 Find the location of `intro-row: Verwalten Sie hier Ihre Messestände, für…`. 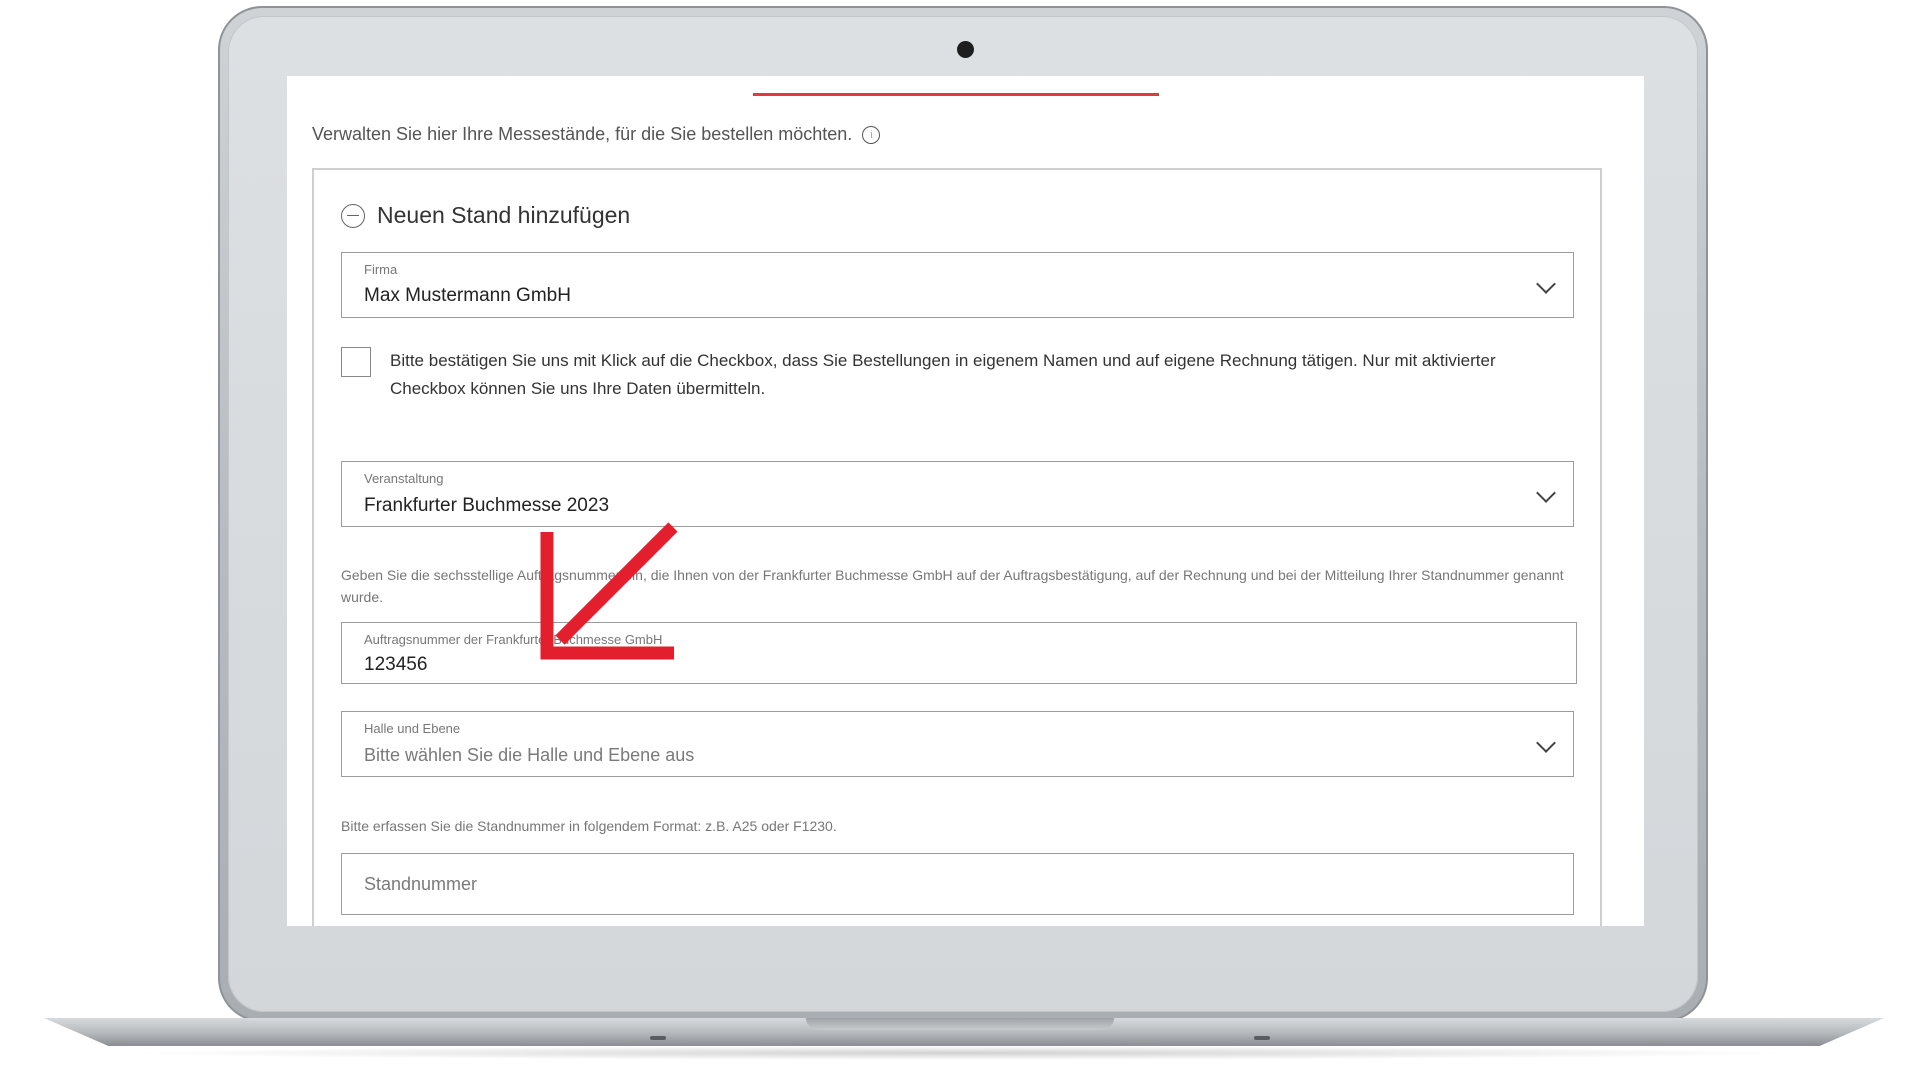

intro-row: Verwalten Sie hier Ihre Messestände, für… is located at coordinates (596, 134).